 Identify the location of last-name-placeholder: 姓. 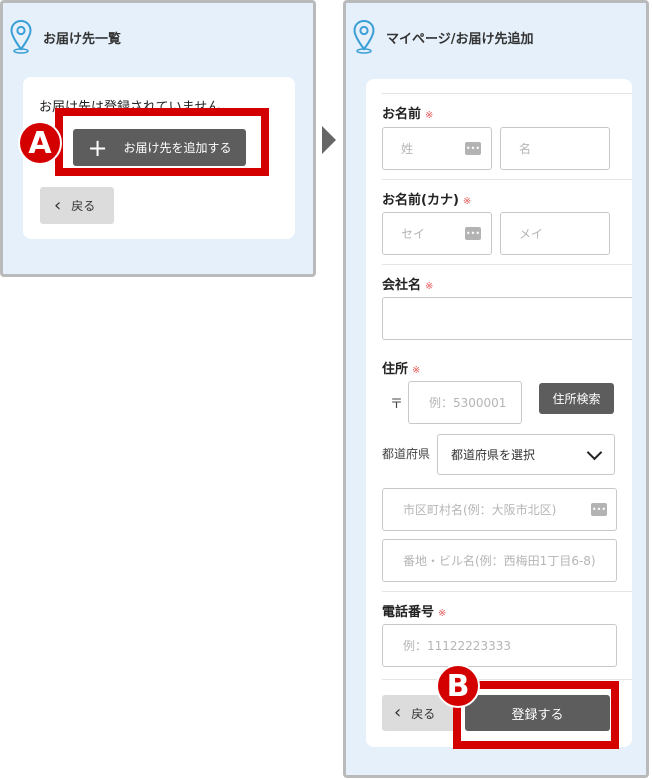
(407, 149).